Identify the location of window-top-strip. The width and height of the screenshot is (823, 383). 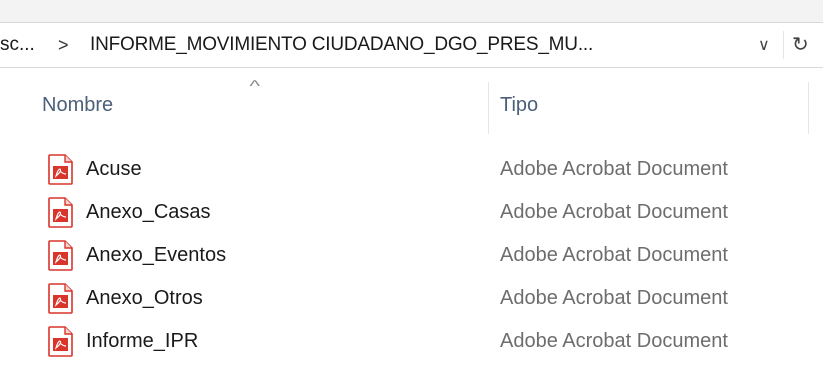
(411, 11).